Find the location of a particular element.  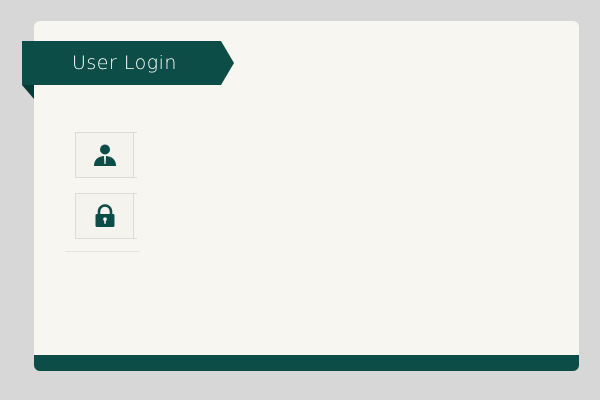

lock-icon is located at coordinates (104, 215).